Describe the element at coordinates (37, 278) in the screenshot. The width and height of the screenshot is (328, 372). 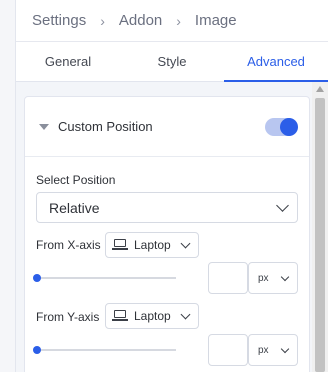
I see `x-axis-slider-handle` at that location.